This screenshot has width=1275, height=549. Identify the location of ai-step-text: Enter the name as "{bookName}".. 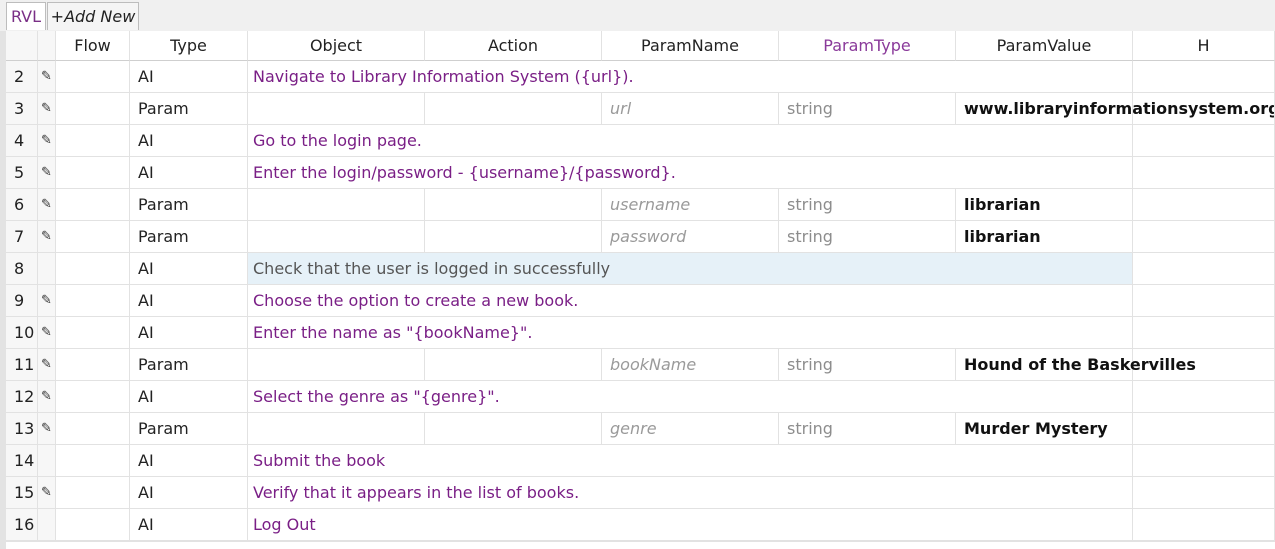
(690, 333).